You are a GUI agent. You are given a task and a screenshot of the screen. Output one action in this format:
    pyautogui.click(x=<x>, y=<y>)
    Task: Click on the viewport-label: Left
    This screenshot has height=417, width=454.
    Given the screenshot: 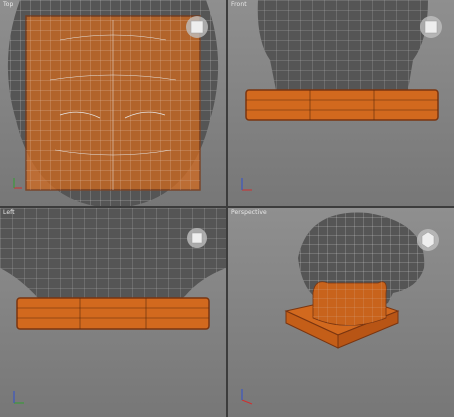 What is the action you would take?
    pyautogui.click(x=9, y=212)
    